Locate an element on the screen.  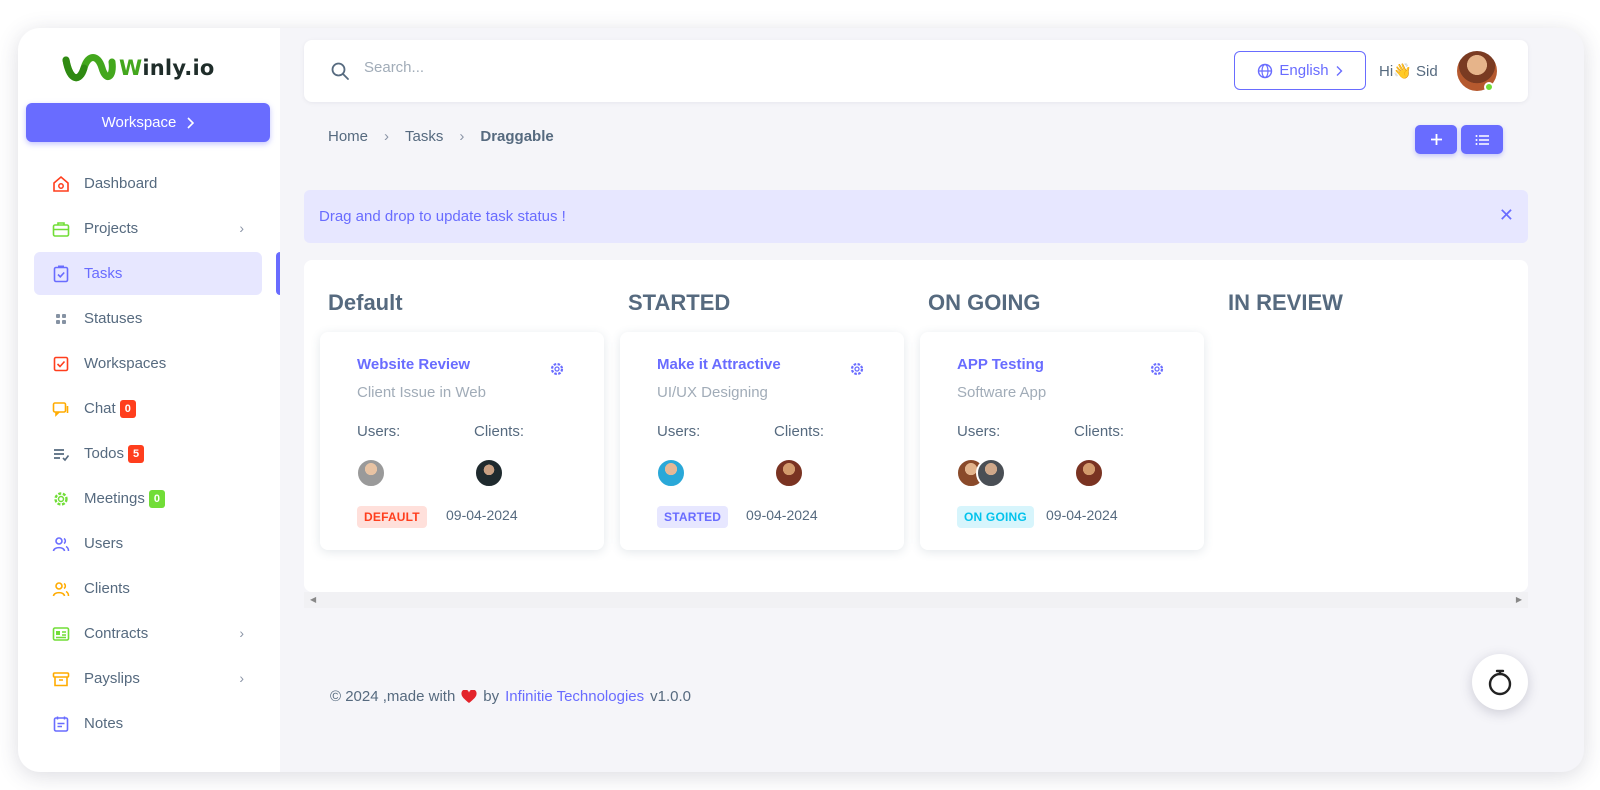
list-icon is located at coordinates (1482, 139).